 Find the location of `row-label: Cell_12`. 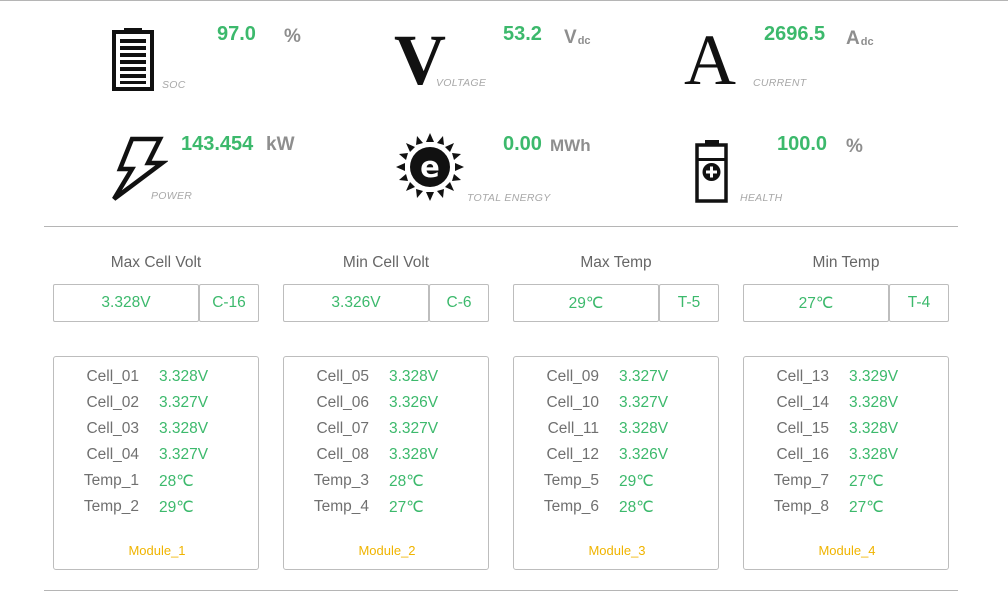

row-label: Cell_12 is located at coordinates (572, 454).